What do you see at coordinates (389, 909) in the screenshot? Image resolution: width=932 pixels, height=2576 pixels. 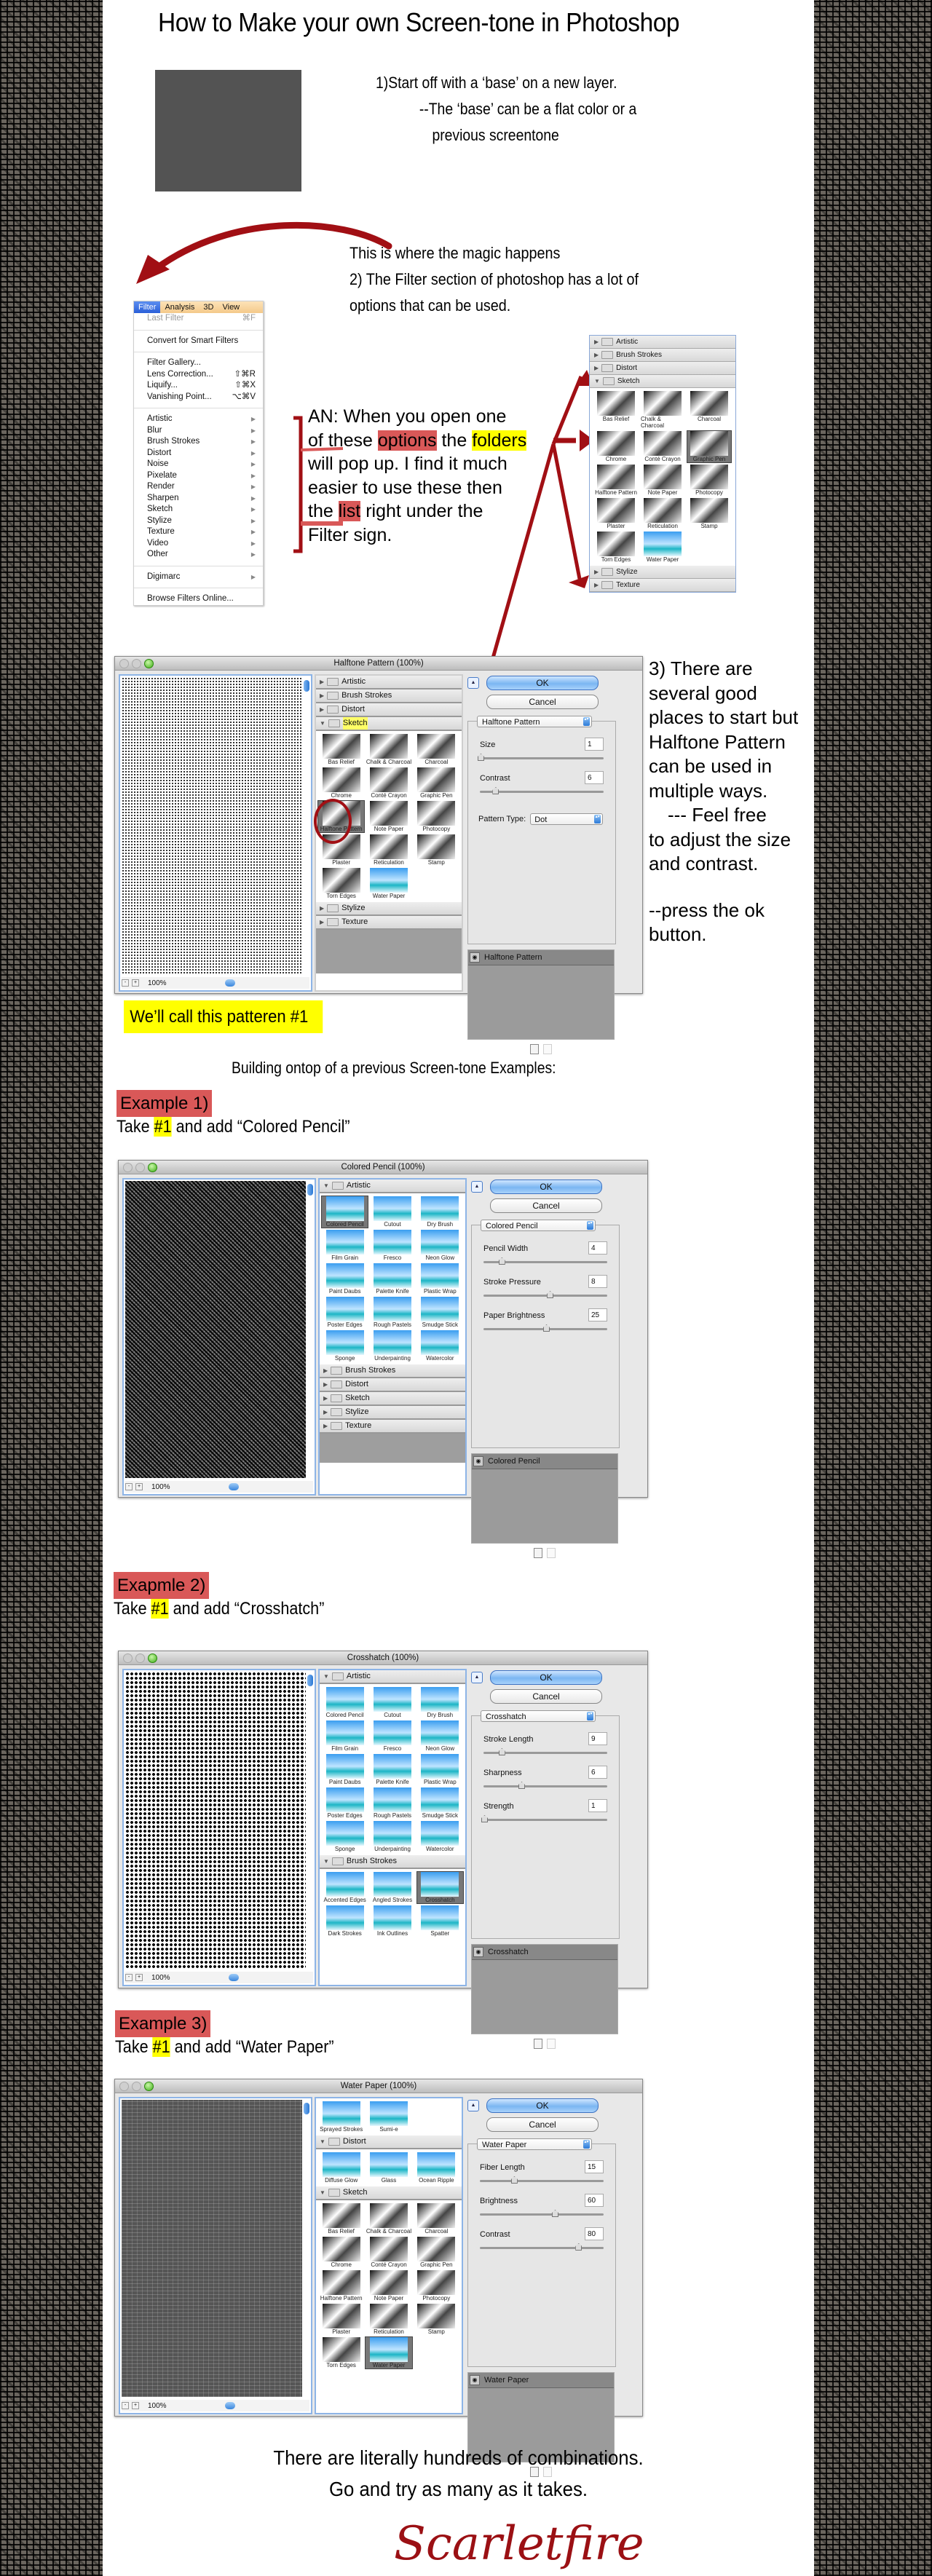 I see `folder-stylize: ▶ Stylize` at bounding box center [389, 909].